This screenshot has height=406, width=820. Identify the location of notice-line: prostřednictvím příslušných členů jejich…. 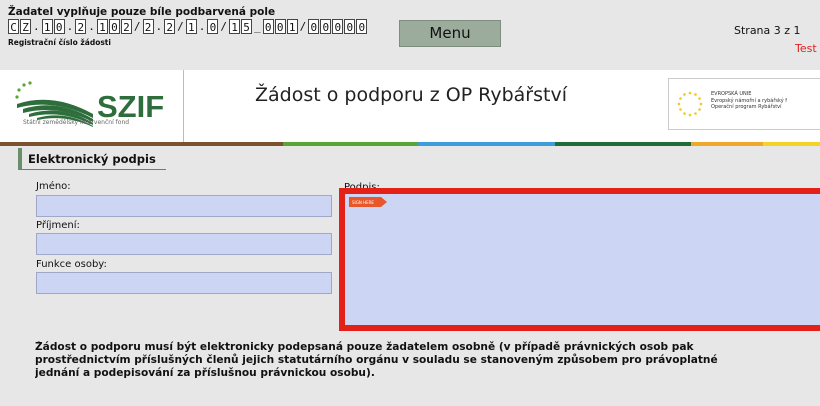
(376, 360).